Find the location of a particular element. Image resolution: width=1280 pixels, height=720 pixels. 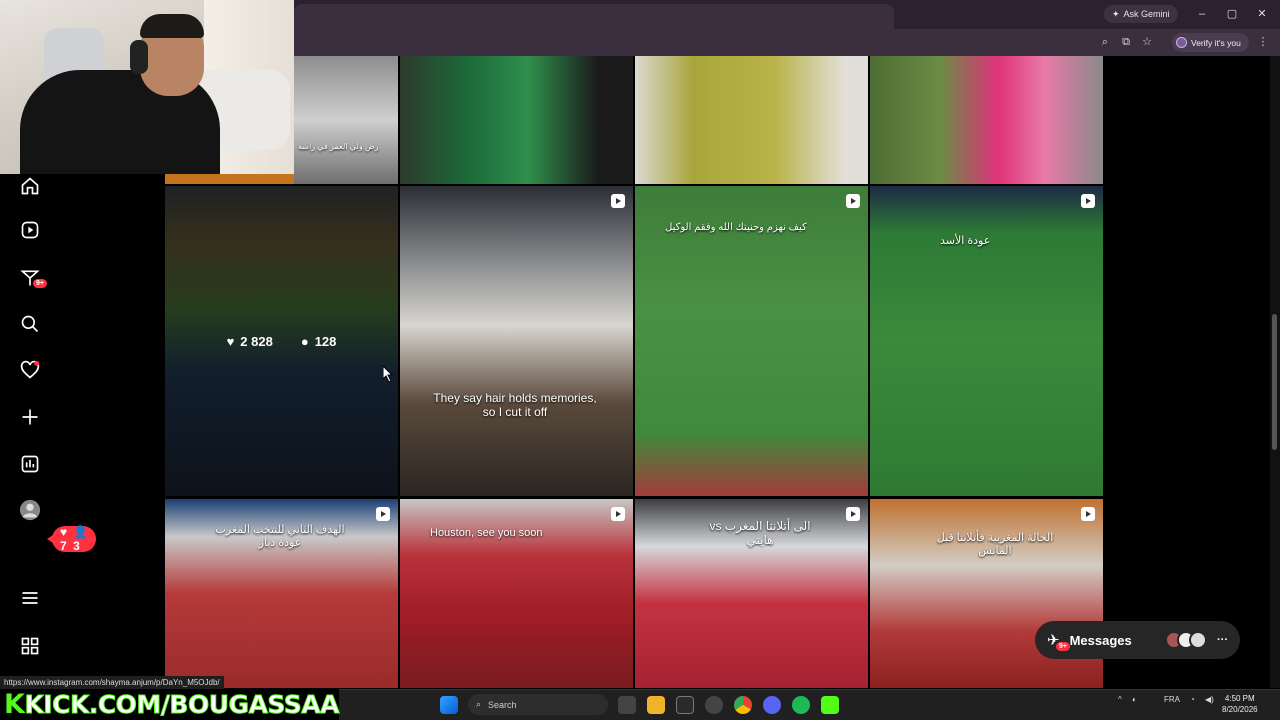

post-tile: Houston, see you soon is located at coordinates (516, 593).